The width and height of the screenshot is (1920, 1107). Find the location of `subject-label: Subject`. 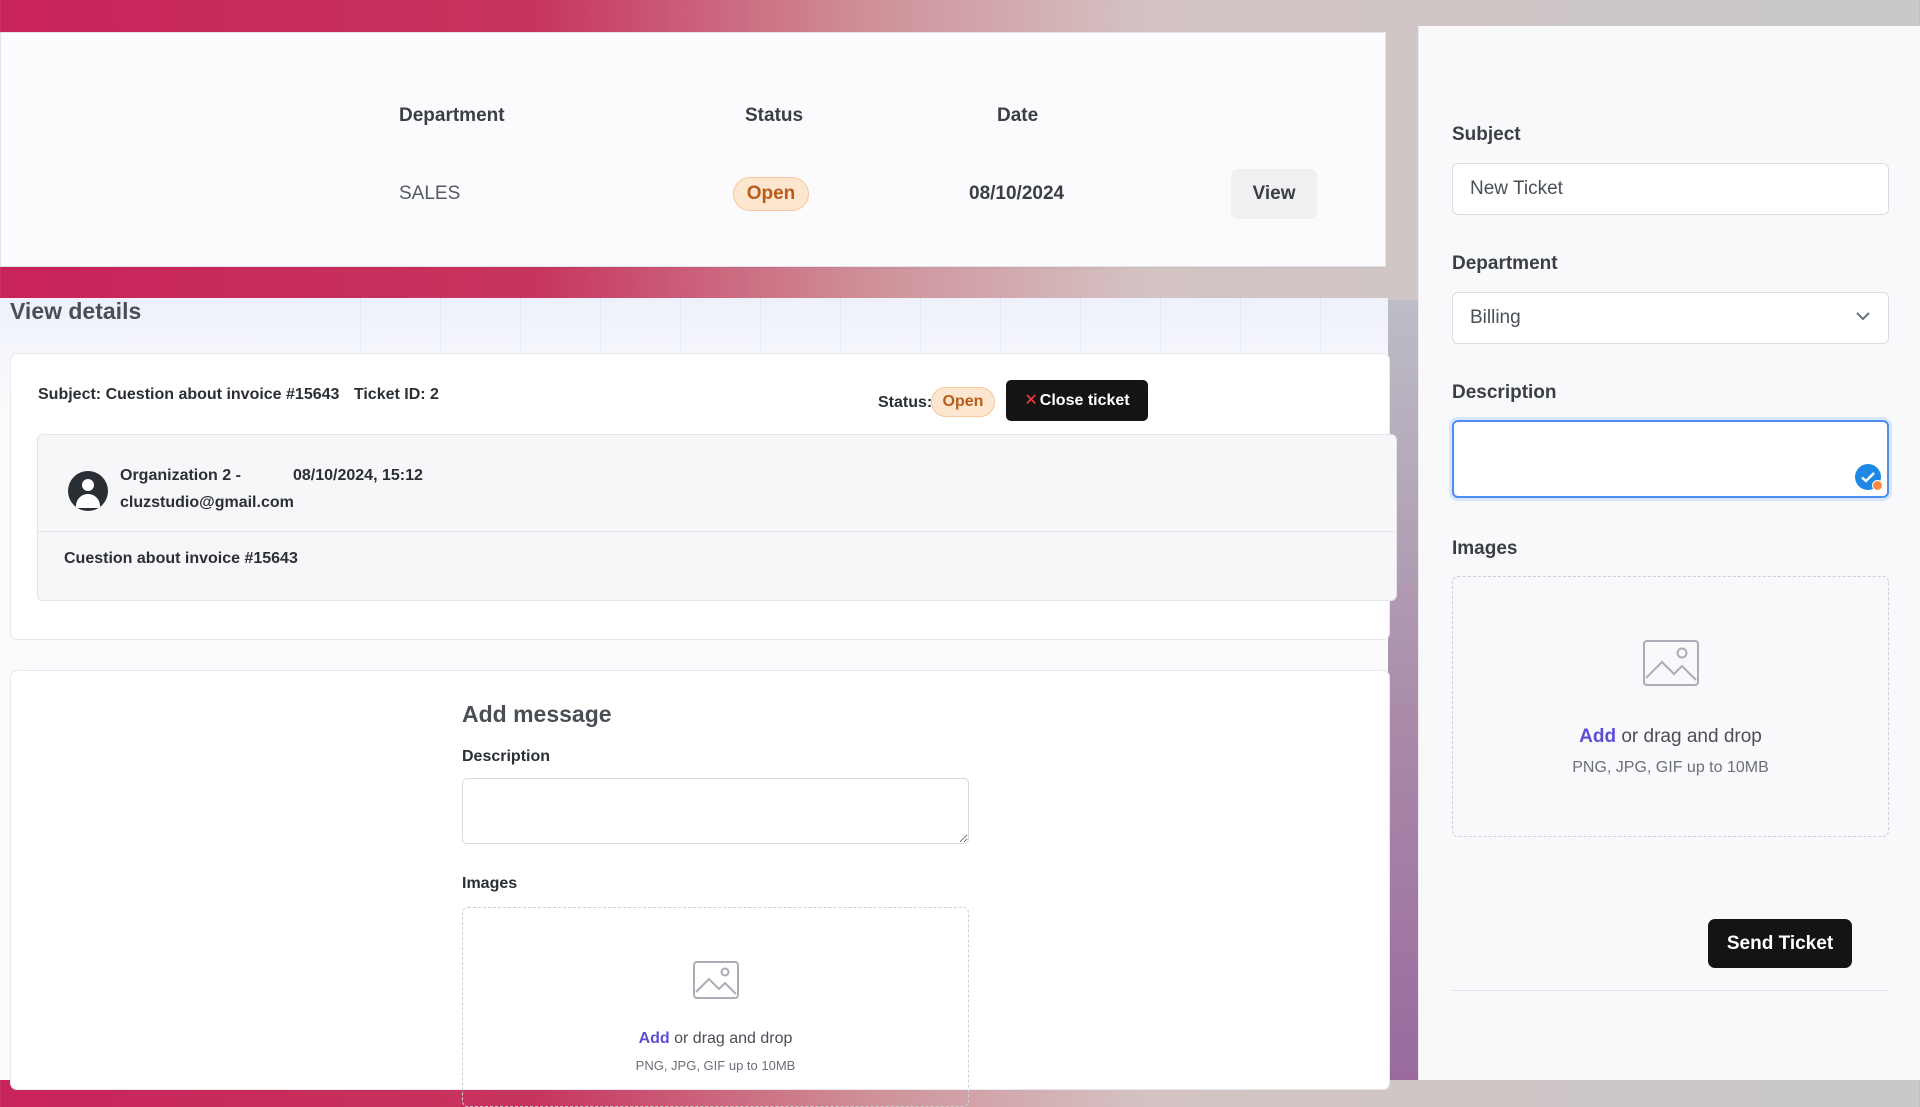

subject-label: Subject is located at coordinates (1486, 134).